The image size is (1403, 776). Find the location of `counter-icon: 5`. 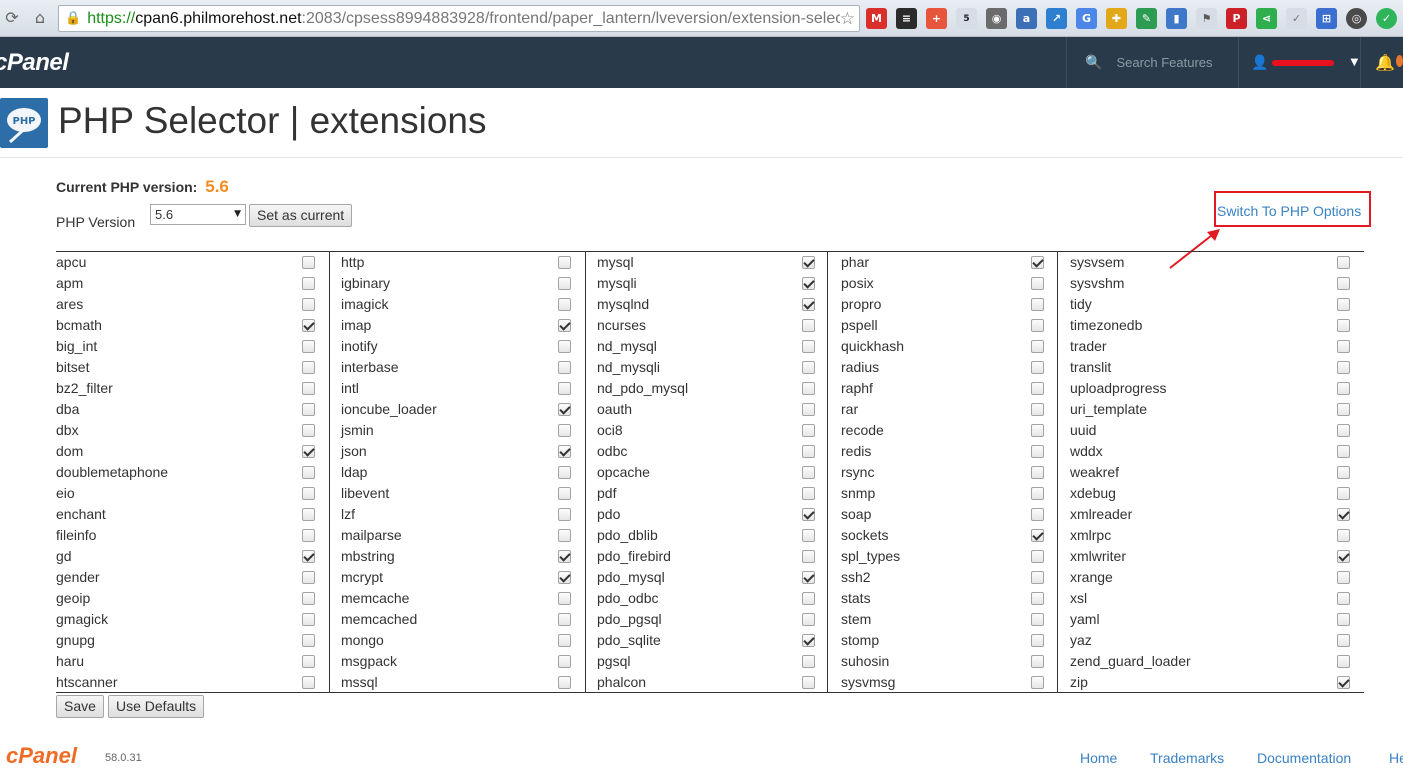

counter-icon: 5 is located at coordinates (966, 18).